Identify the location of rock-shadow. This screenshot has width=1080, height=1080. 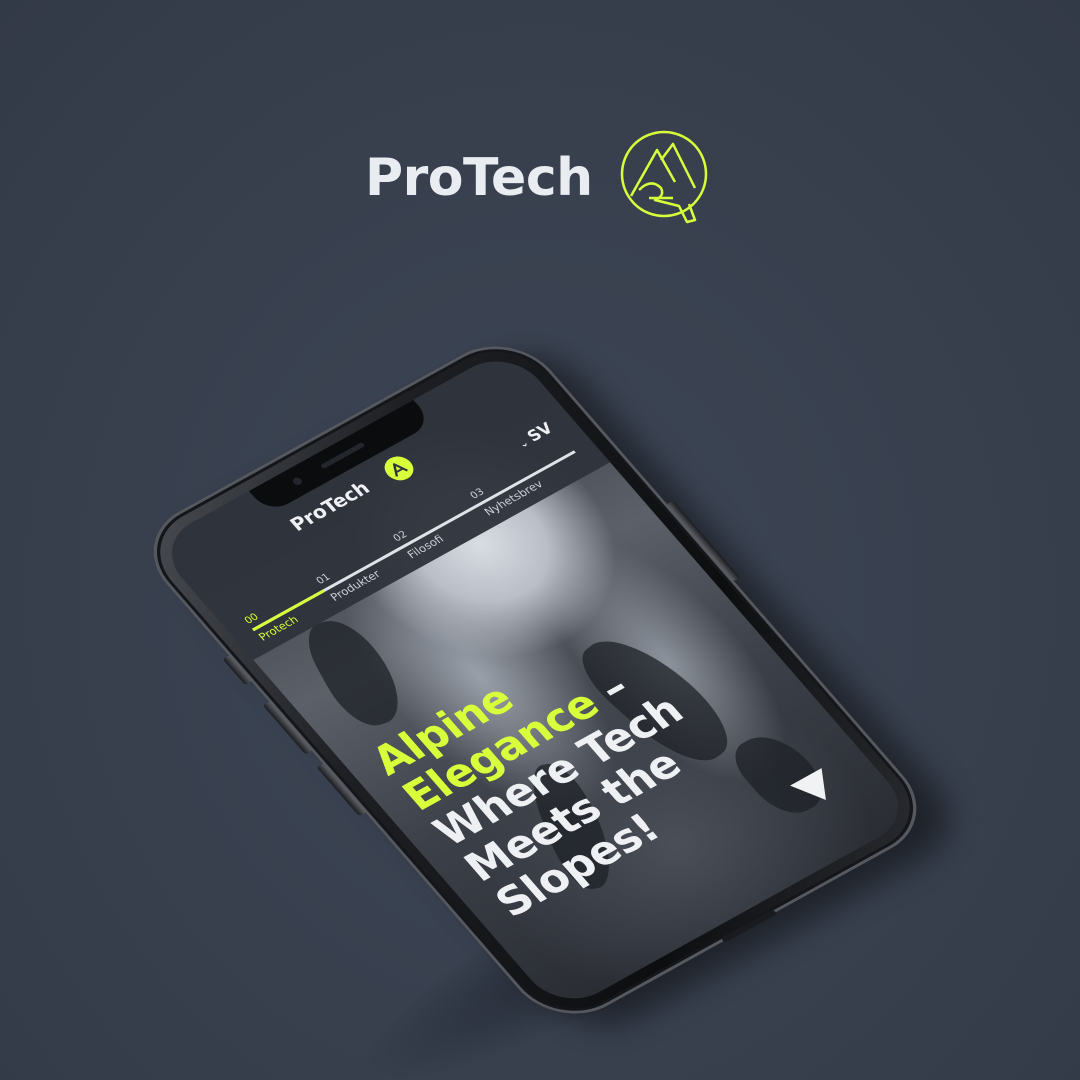
(355, 672).